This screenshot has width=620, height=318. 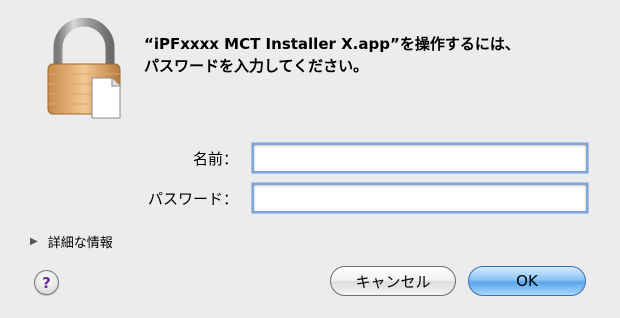 I want to click on disclosure-triangle-icon: ▶, so click(x=34, y=241).